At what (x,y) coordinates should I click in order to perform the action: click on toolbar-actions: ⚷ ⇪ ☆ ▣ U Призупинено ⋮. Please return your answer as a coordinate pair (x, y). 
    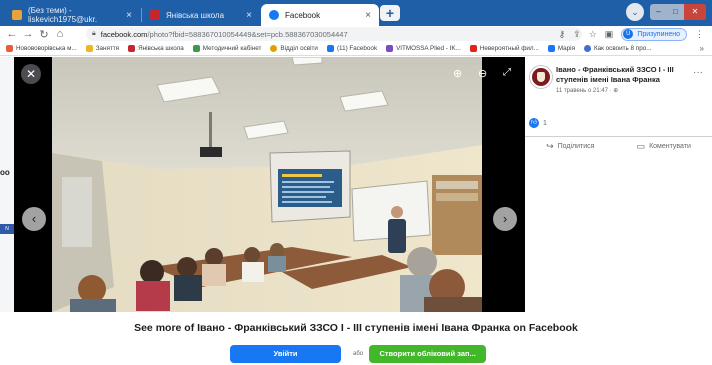
    Looking at the image, I should click on (631, 34).